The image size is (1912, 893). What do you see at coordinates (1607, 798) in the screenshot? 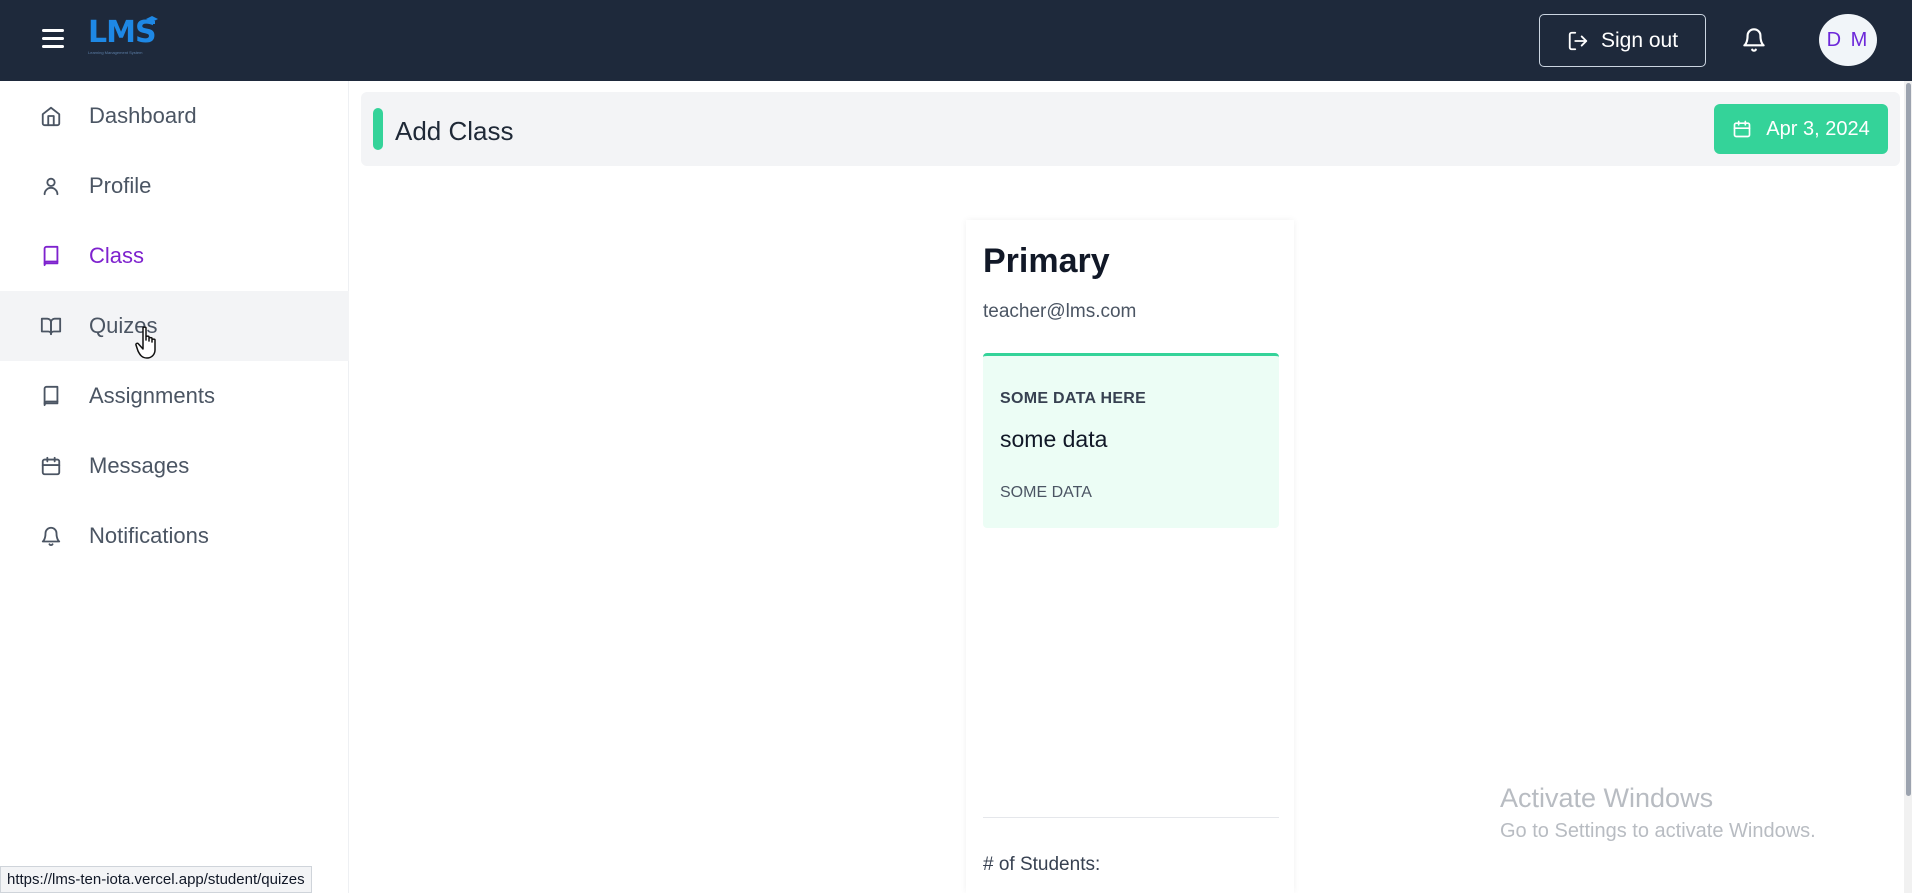
I see `watermark-title: Activate Windows` at bounding box center [1607, 798].